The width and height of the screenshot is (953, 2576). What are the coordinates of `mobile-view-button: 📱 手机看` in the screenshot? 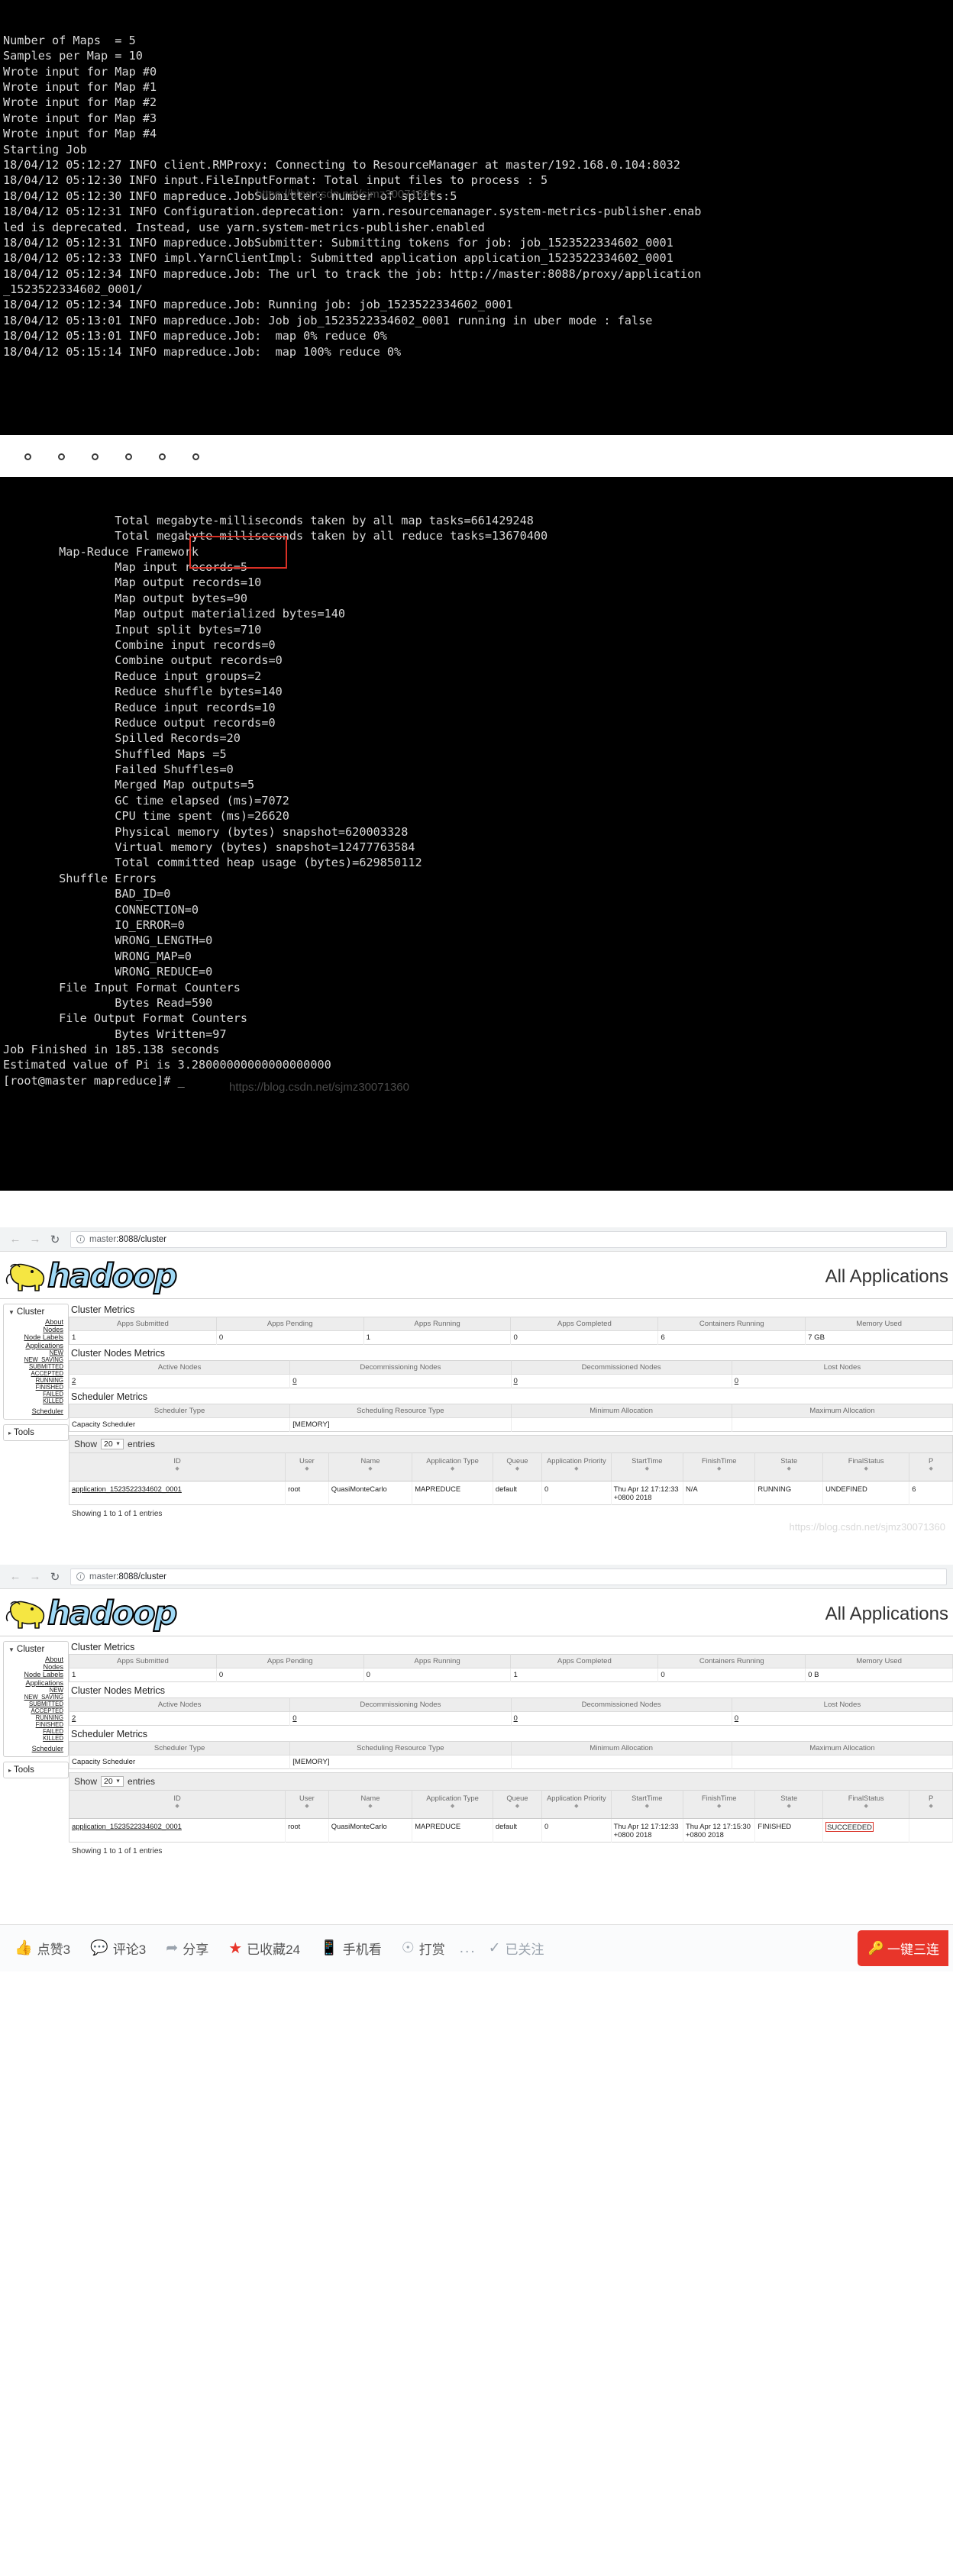 It's located at (351, 1948).